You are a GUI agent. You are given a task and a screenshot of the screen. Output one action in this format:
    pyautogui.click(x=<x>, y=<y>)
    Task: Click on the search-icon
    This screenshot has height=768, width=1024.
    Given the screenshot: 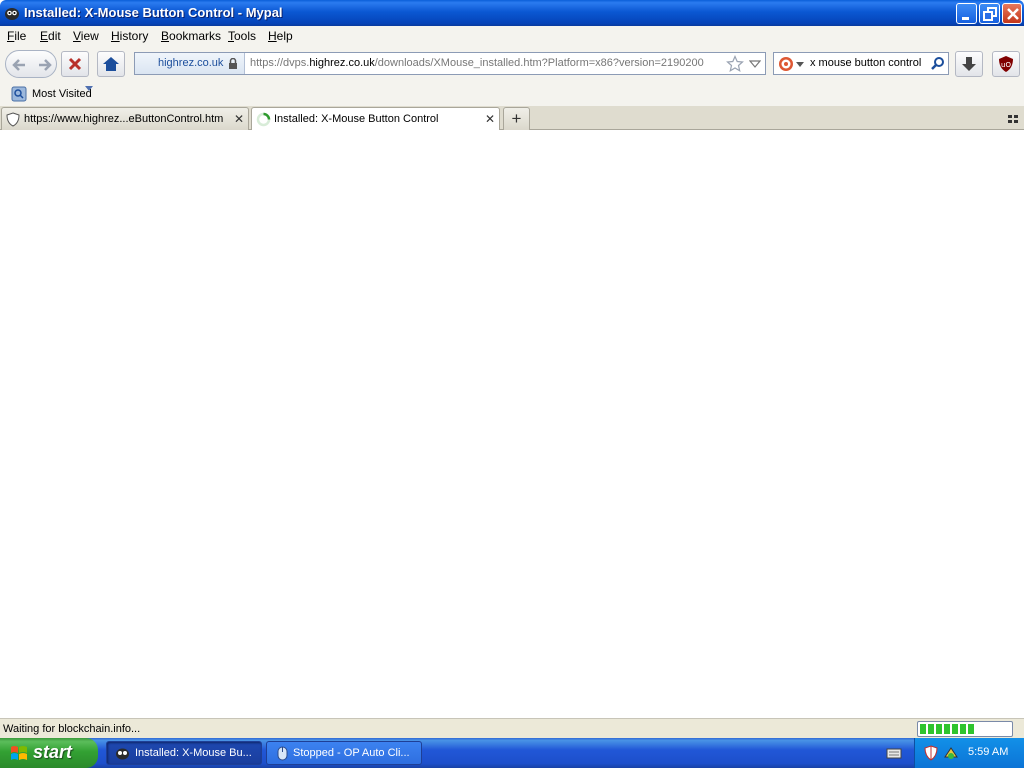 What is the action you would take?
    pyautogui.click(x=937, y=63)
    